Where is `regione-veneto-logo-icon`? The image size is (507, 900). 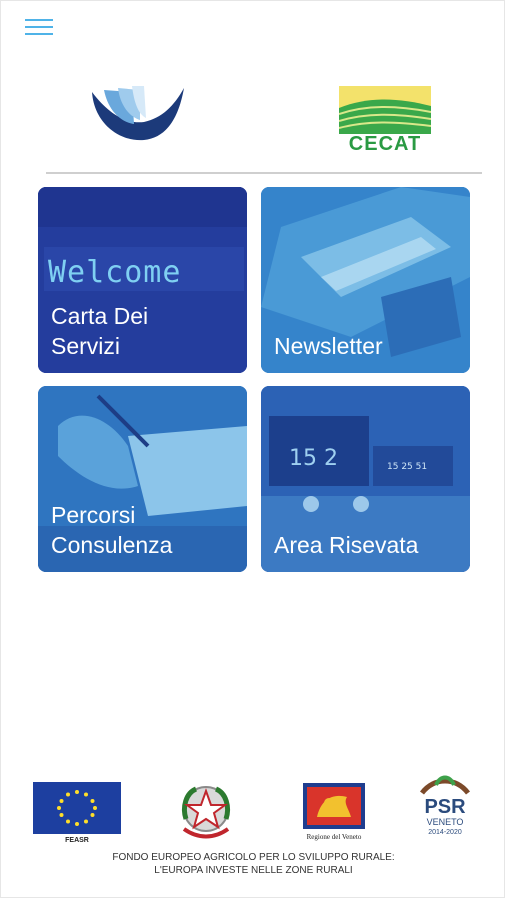
regione-veneto-logo-icon is located at coordinates (334, 806).